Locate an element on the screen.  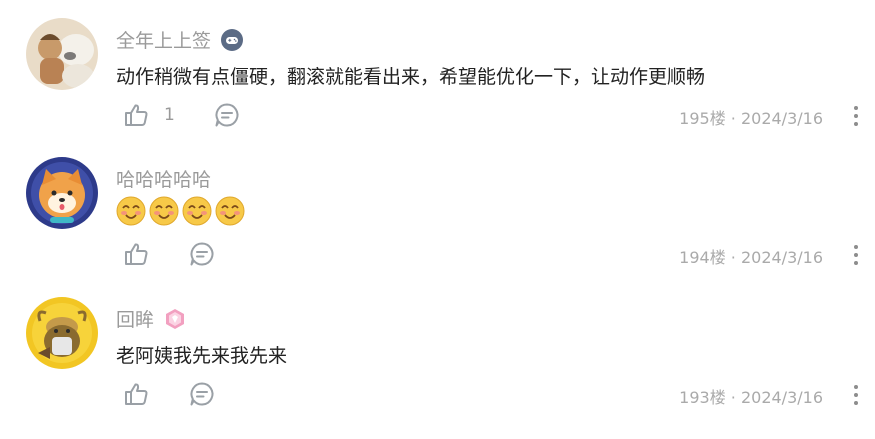
username-text: 回眸 is located at coordinates (135, 318).